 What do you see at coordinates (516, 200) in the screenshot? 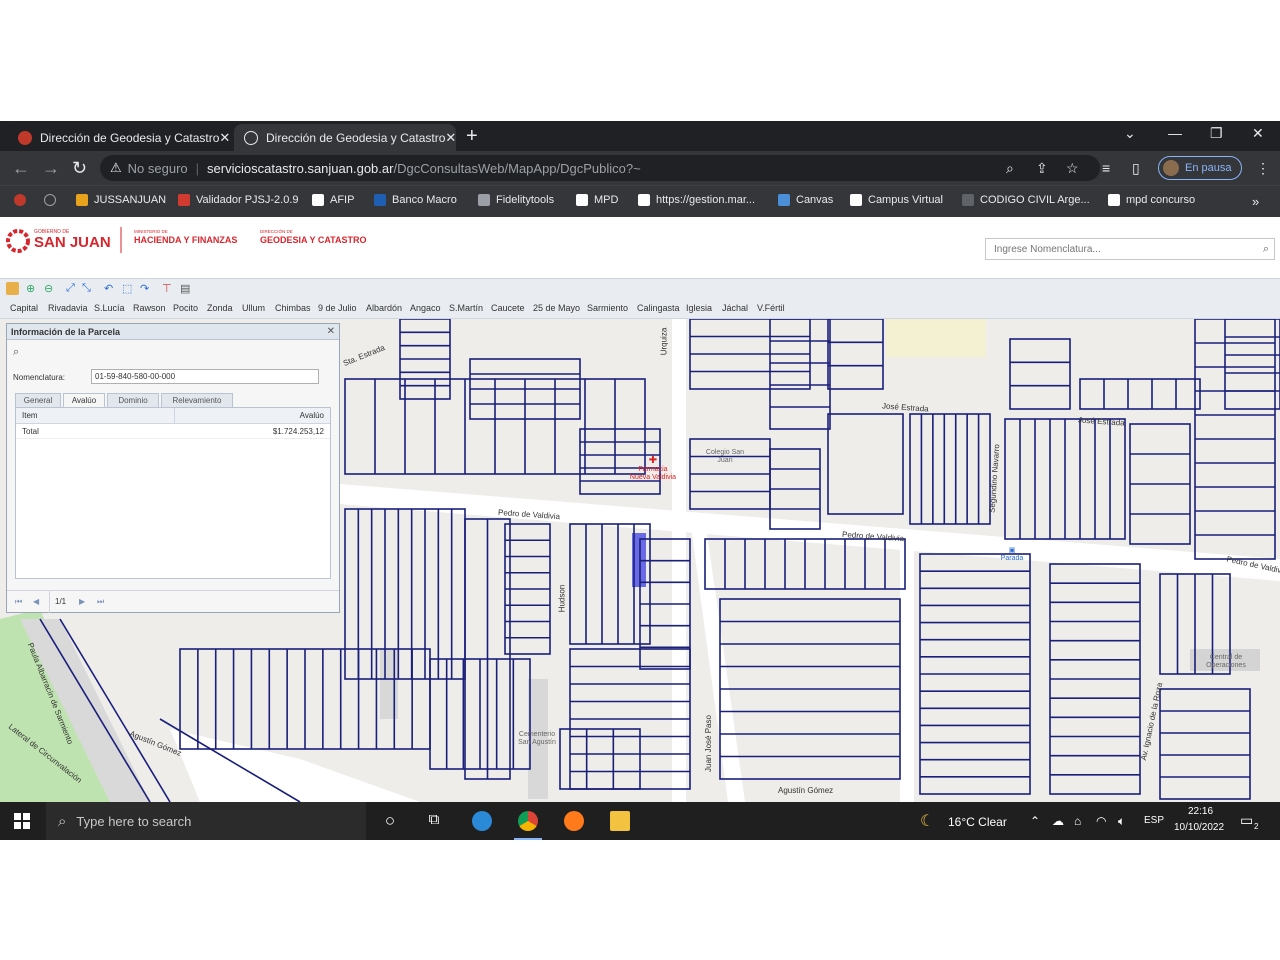
I see `bookmark-fidelitytools: Fidelitytools` at bounding box center [516, 200].